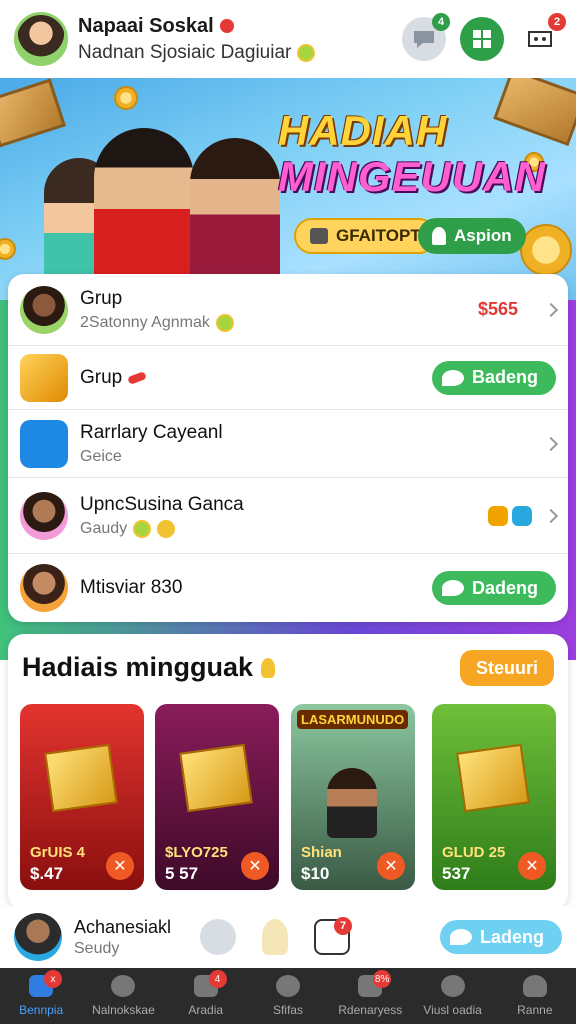 The image size is (576, 1024). I want to click on section-title: Hadiais mingguak, so click(138, 667).